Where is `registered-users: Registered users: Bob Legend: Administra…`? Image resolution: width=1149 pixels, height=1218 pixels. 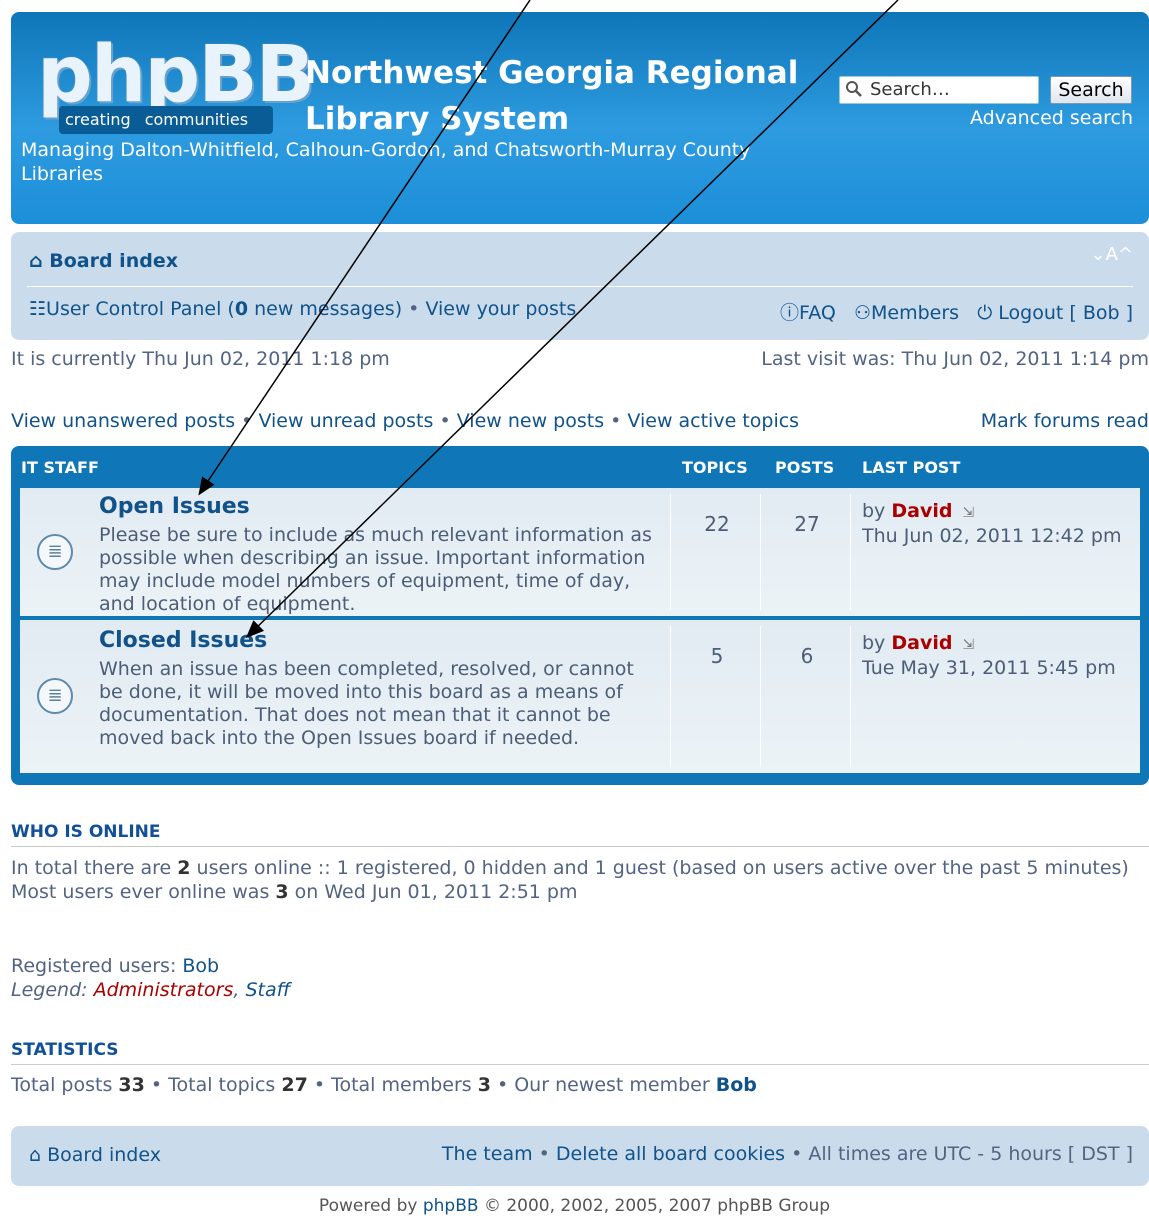
registered-users: Registered users: Bob Legend: Administra… is located at coordinates (580, 978).